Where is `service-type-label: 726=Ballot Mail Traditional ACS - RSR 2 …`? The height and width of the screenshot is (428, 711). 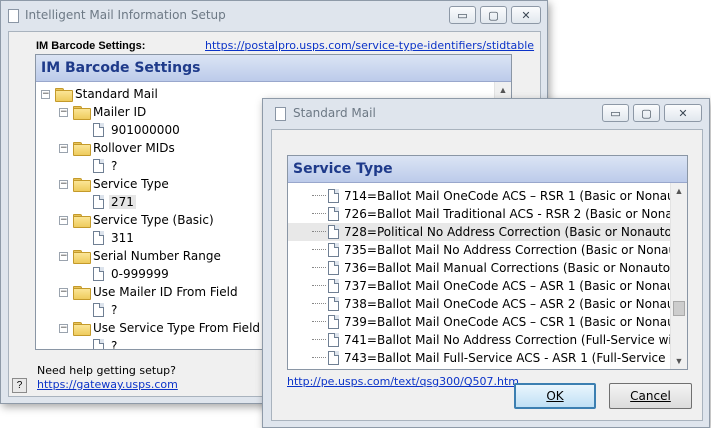 service-type-label: 726=Ballot Mail Traditional ACS - RSR 2 … is located at coordinates (511, 214).